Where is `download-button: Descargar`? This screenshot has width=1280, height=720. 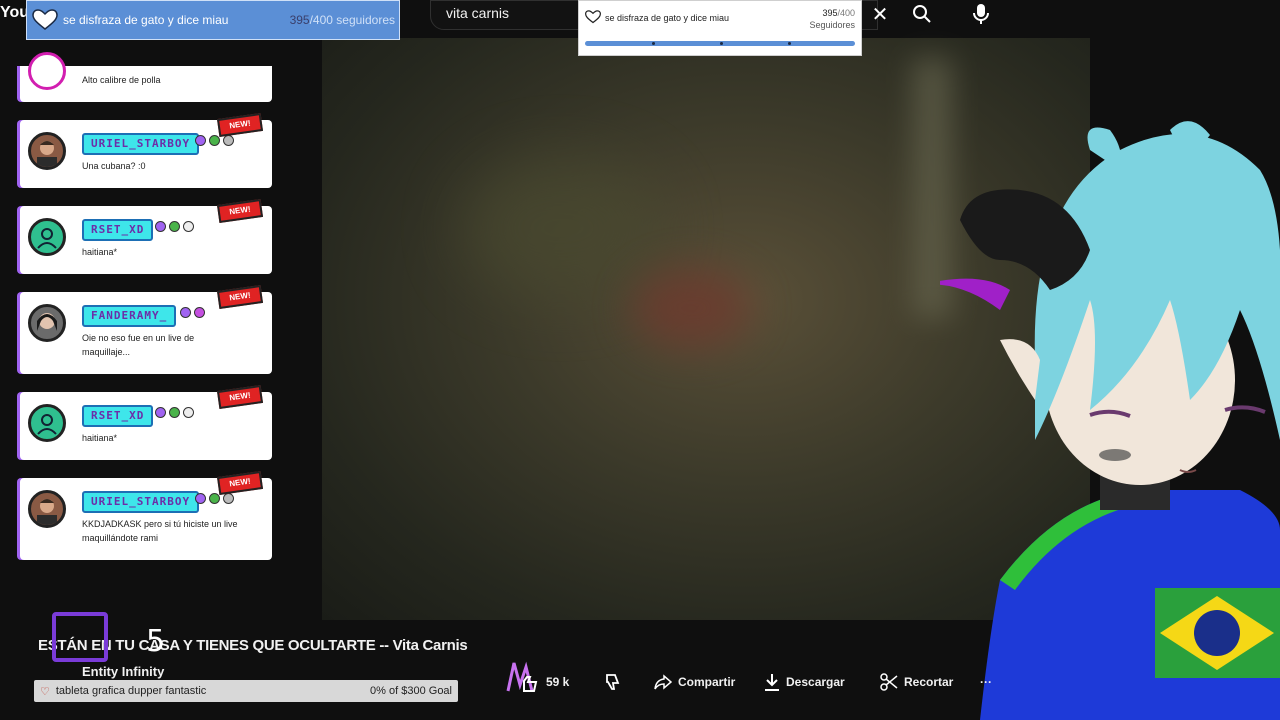 download-button: Descargar is located at coordinates (804, 682).